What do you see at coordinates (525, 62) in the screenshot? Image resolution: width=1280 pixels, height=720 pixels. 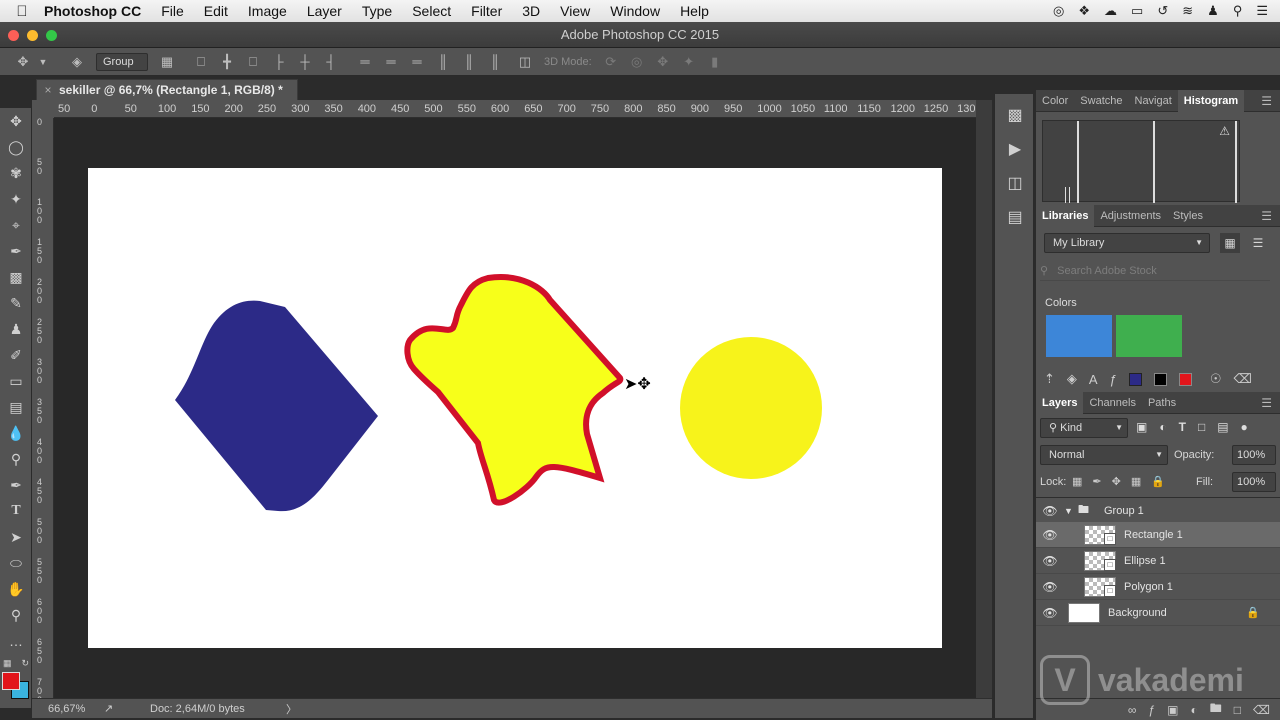 I see `auto-align-icon: ◫` at bounding box center [525, 62].